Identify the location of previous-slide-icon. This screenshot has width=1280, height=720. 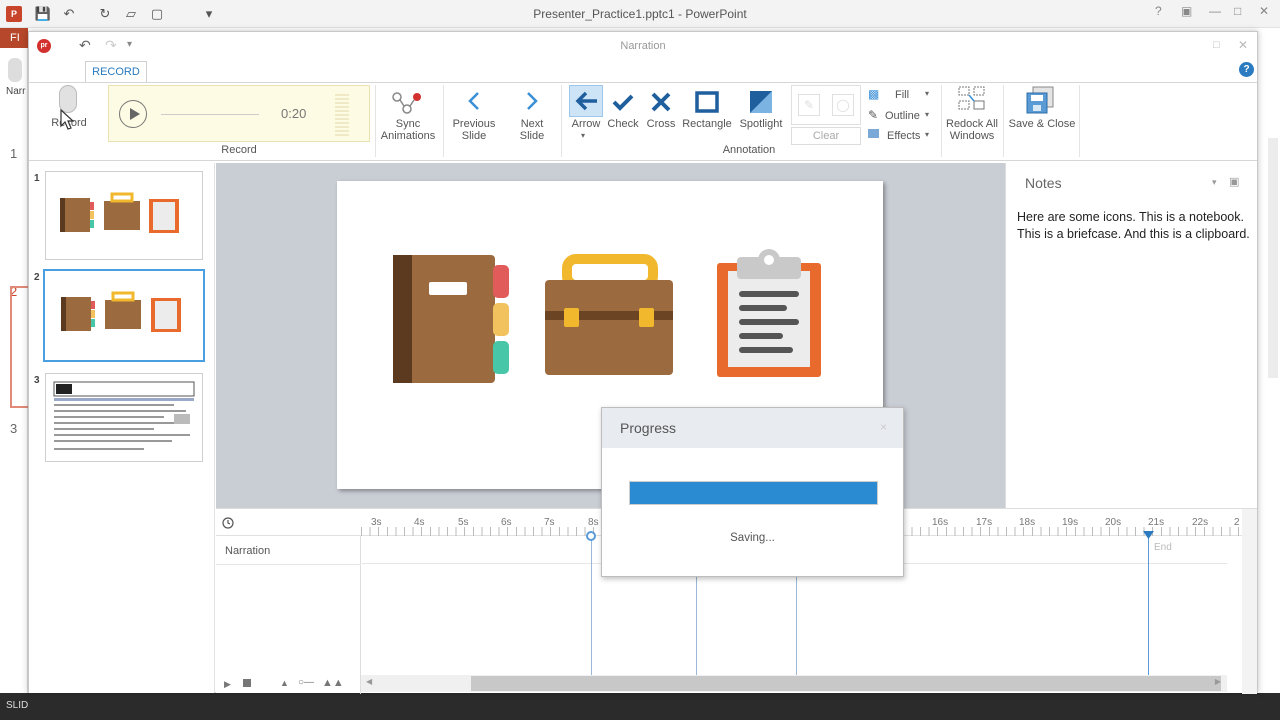
(474, 101).